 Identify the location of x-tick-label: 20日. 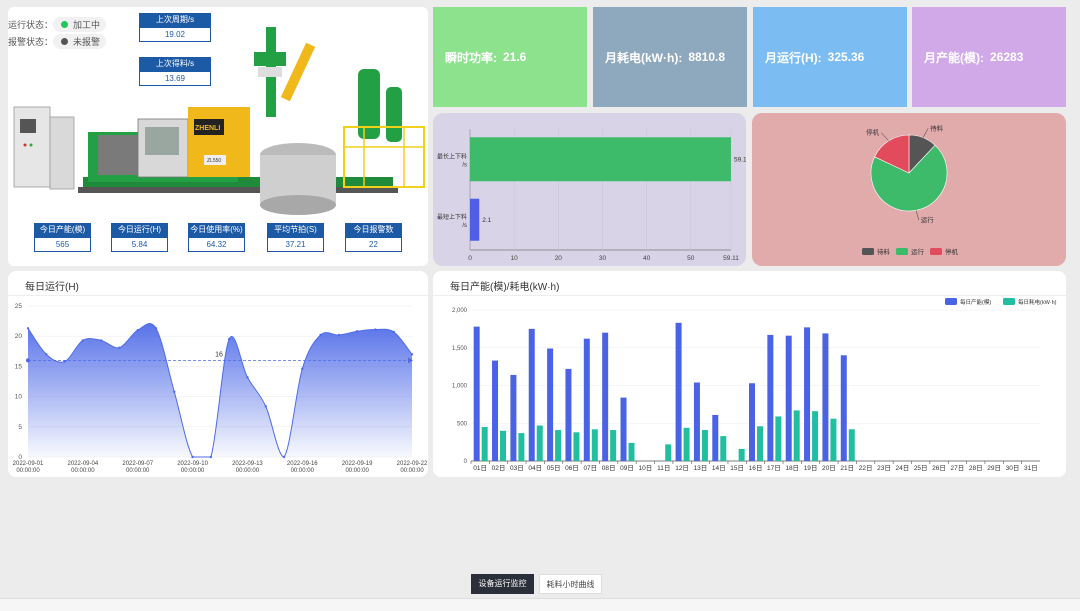
(829, 468).